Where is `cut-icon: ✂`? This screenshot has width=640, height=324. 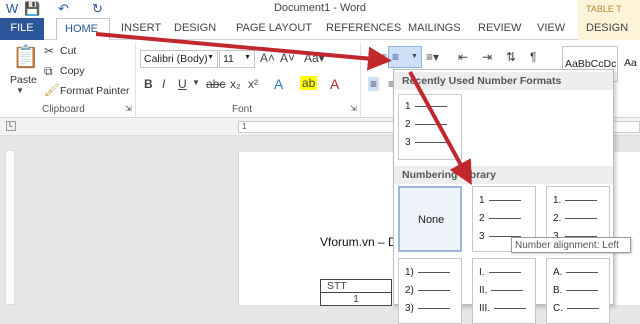 cut-icon: ✂ is located at coordinates (49, 51).